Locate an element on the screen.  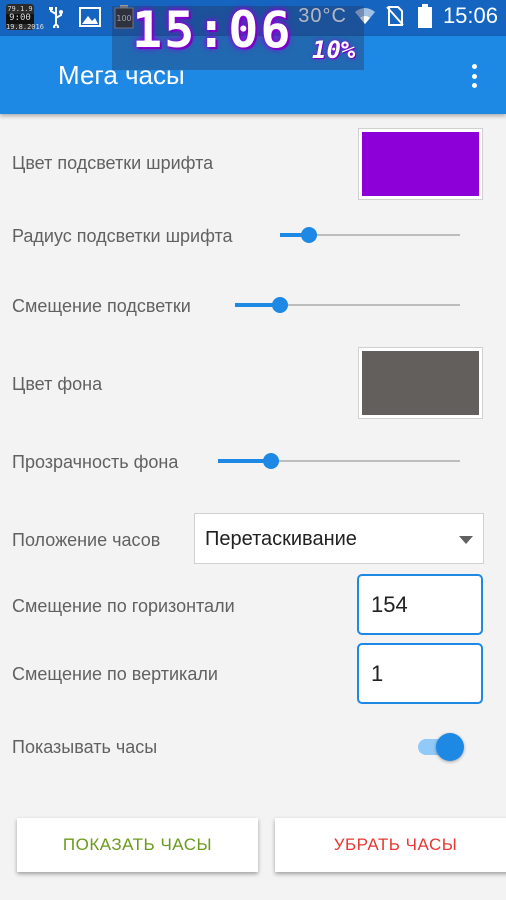
h-offset-field is located at coordinates (420, 604).